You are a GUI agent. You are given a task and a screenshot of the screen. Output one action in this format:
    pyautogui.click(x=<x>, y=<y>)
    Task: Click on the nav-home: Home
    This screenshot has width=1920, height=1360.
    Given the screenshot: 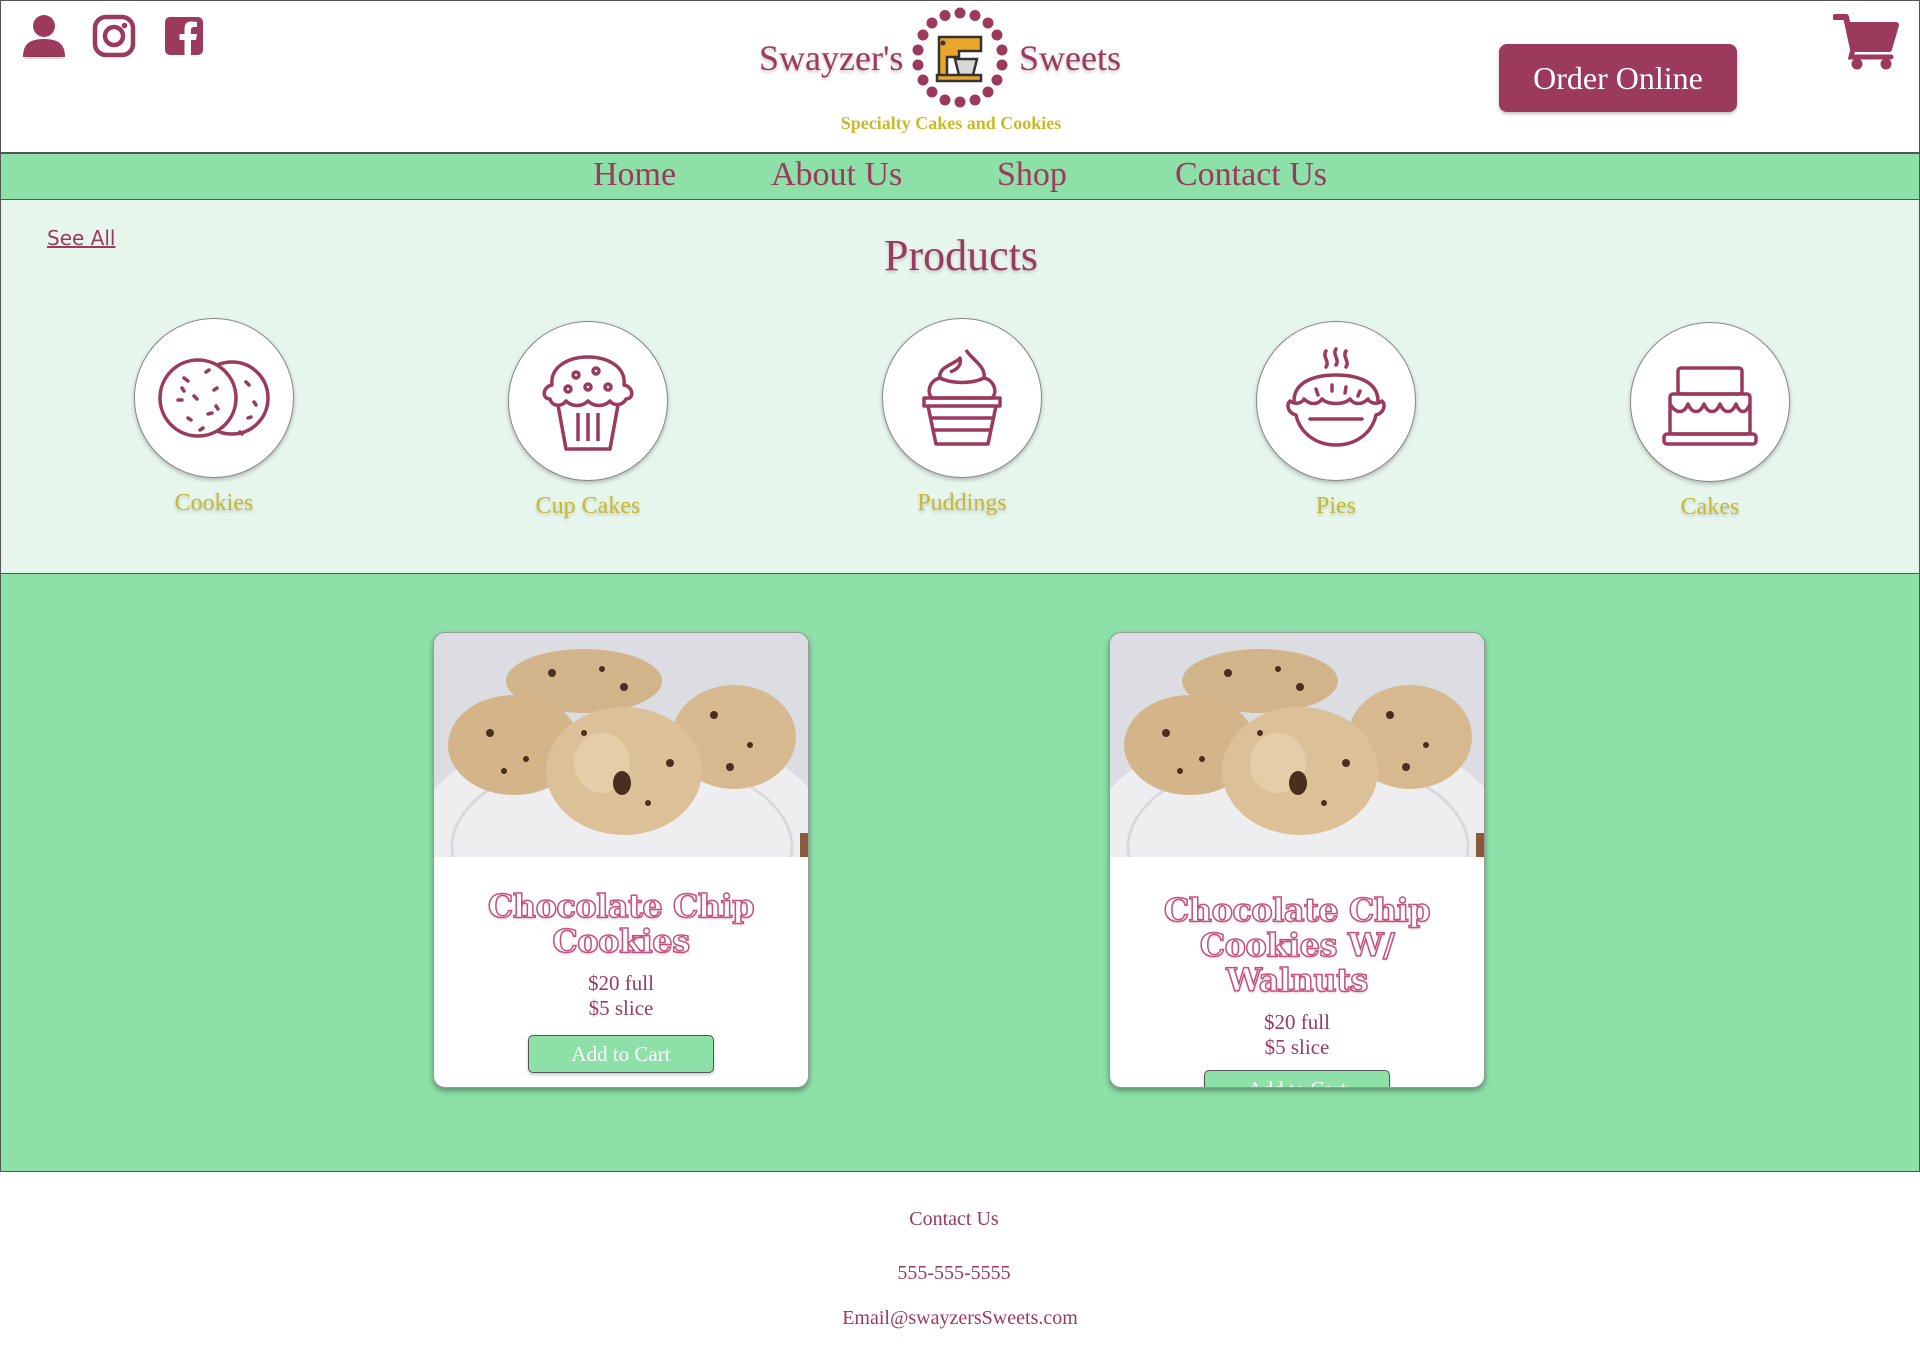 What is the action you would take?
    pyautogui.click(x=634, y=175)
    